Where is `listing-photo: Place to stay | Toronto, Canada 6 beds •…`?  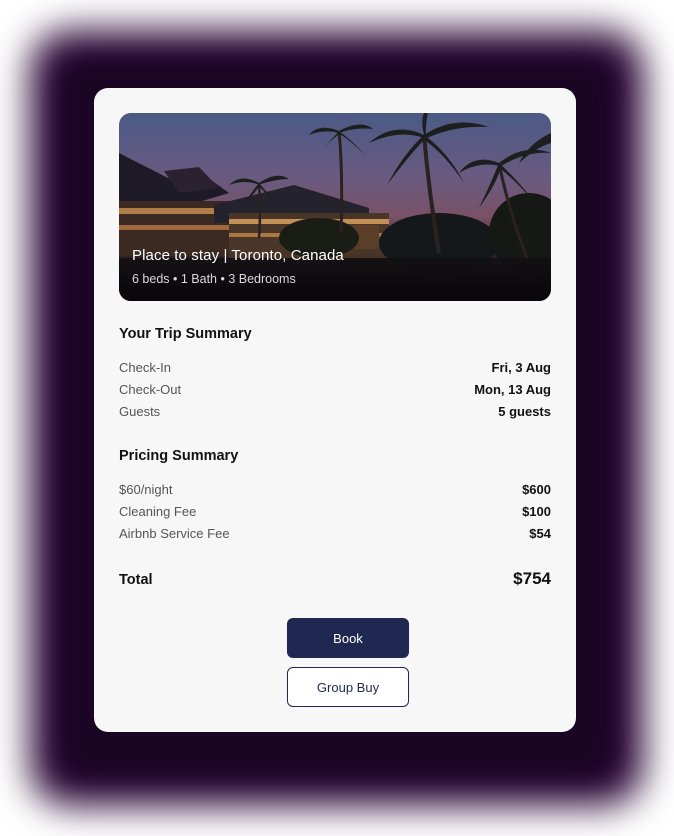 listing-photo: Place to stay | Toronto, Canada 6 beds •… is located at coordinates (335, 207).